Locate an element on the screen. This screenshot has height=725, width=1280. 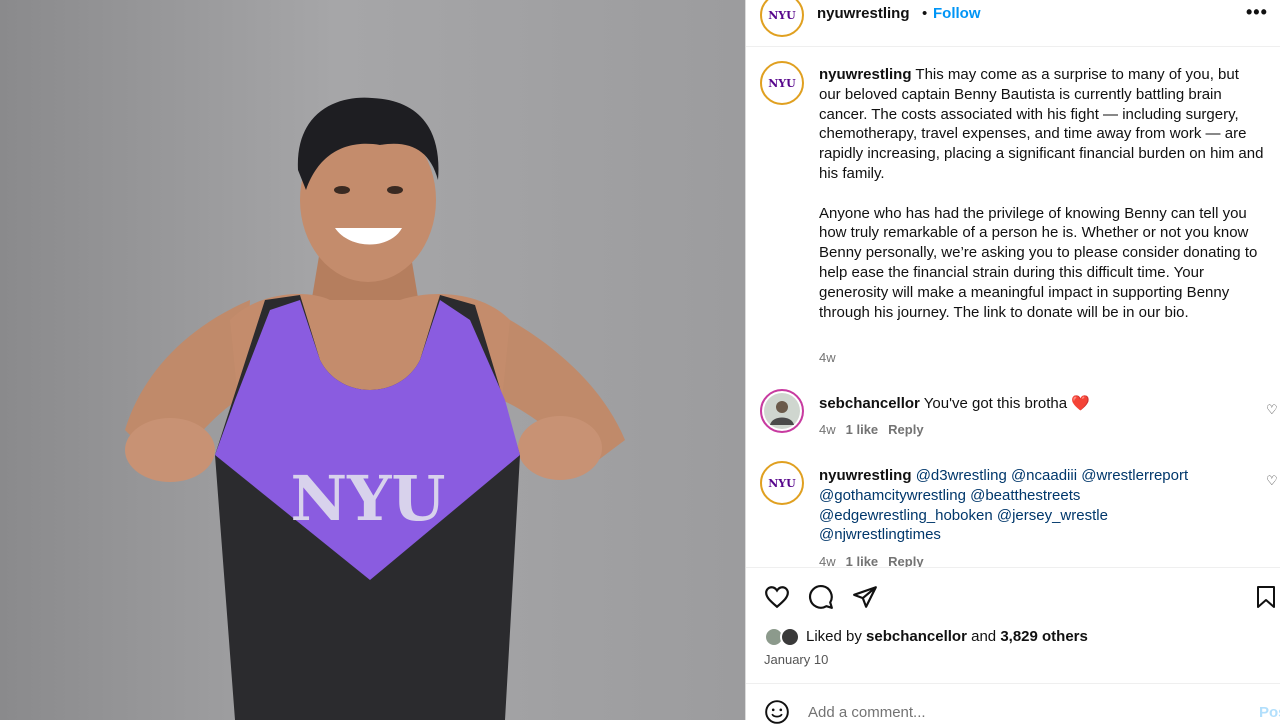
like-heart-icon is located at coordinates (777, 597).